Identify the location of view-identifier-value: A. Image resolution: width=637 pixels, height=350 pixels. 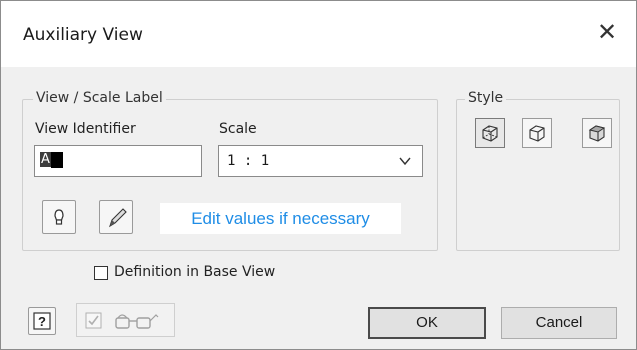
(45, 159).